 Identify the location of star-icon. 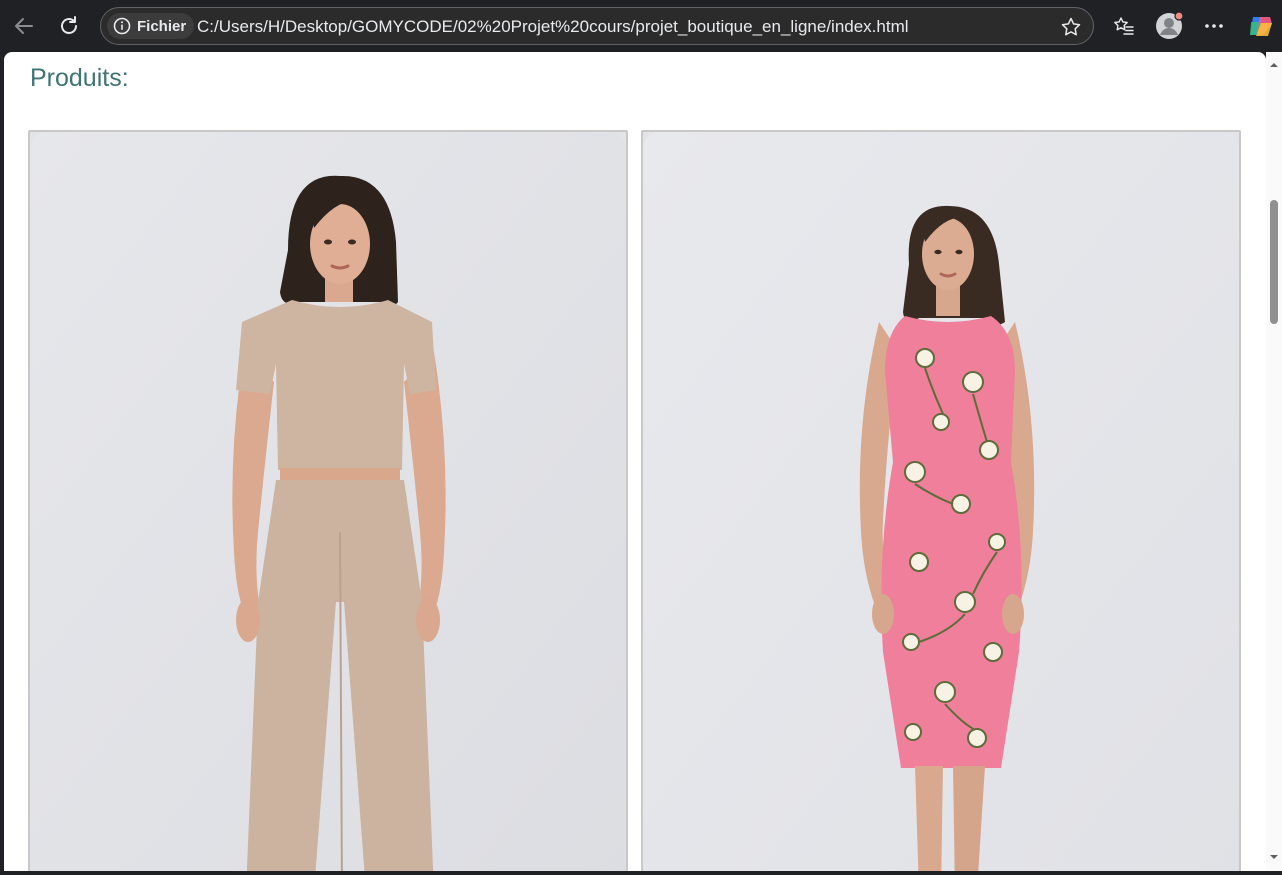
(1071, 26).